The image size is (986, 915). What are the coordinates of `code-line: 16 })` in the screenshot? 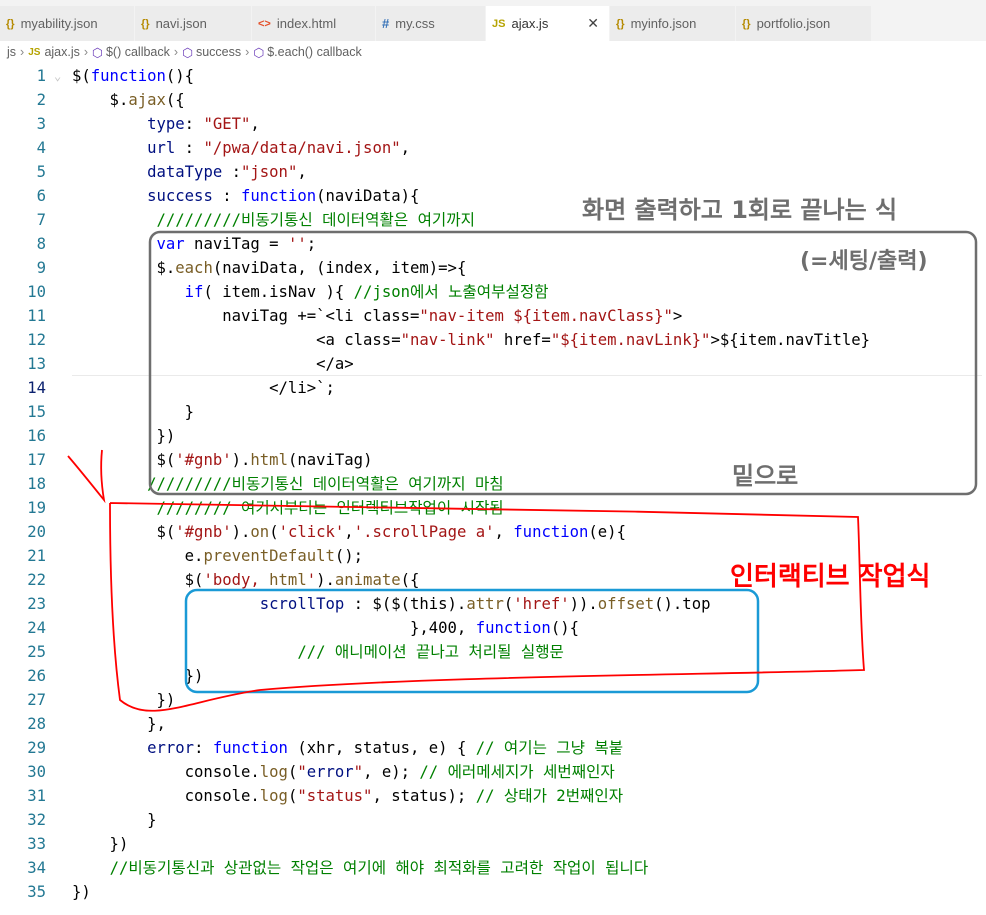 It's located at (493, 436).